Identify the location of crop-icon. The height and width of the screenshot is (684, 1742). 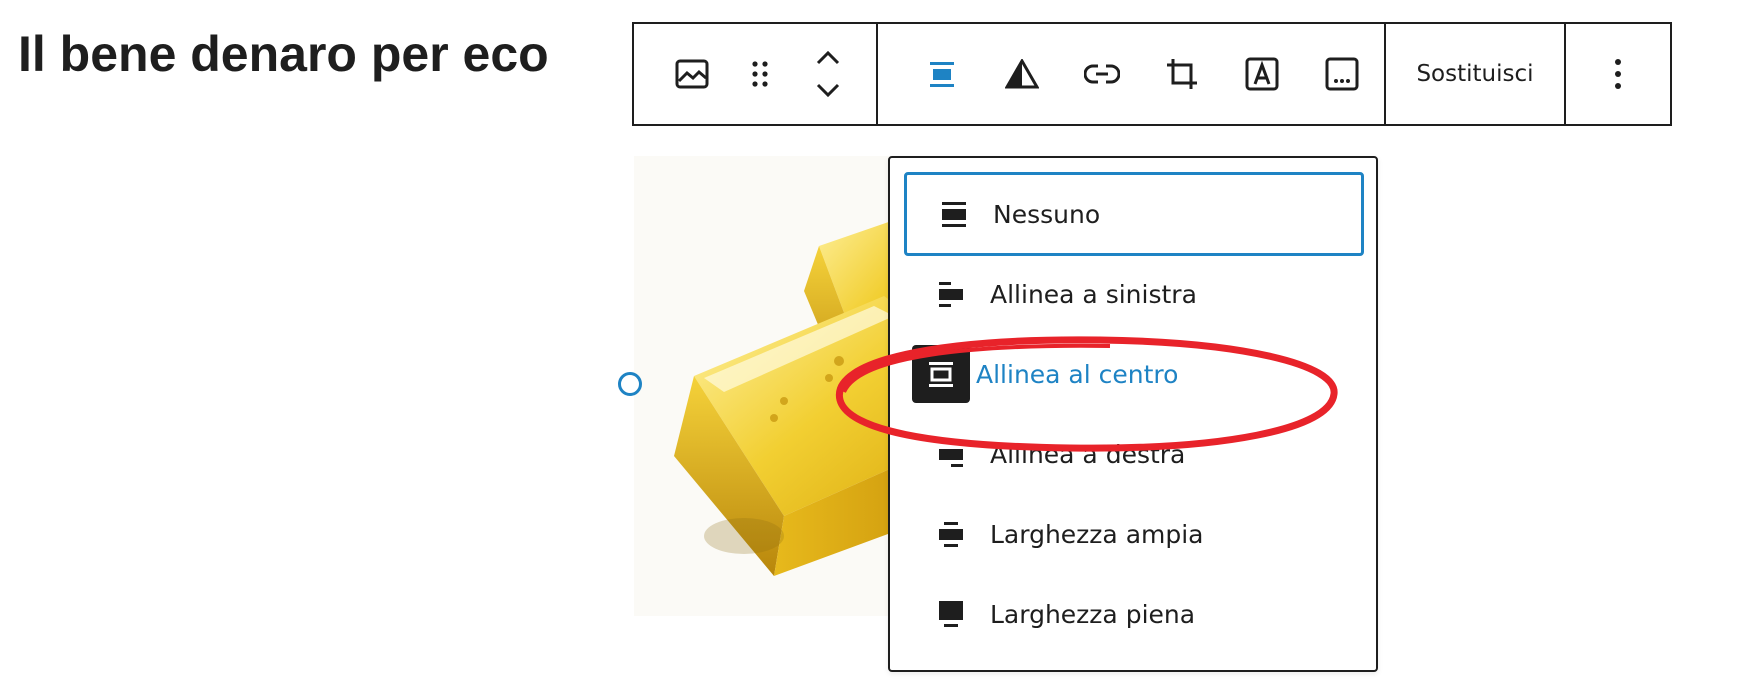
(1182, 74).